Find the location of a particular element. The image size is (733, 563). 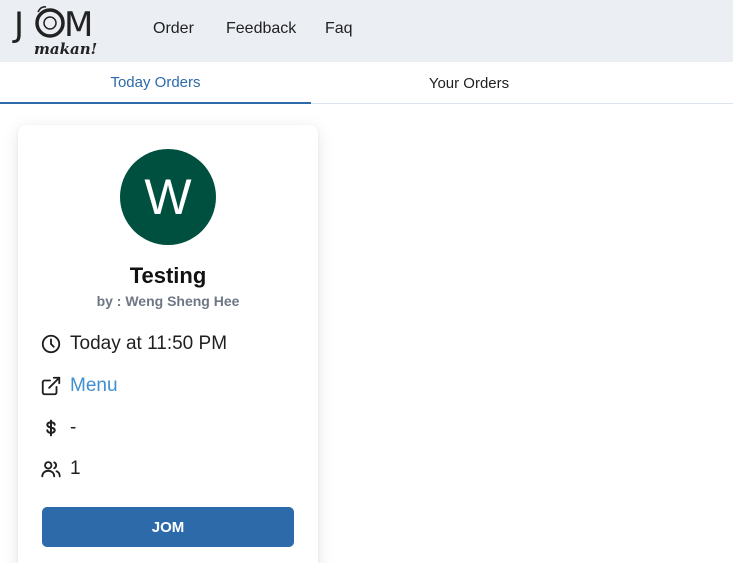

order-time-row: Today at 11:50 PM is located at coordinates (133, 344).